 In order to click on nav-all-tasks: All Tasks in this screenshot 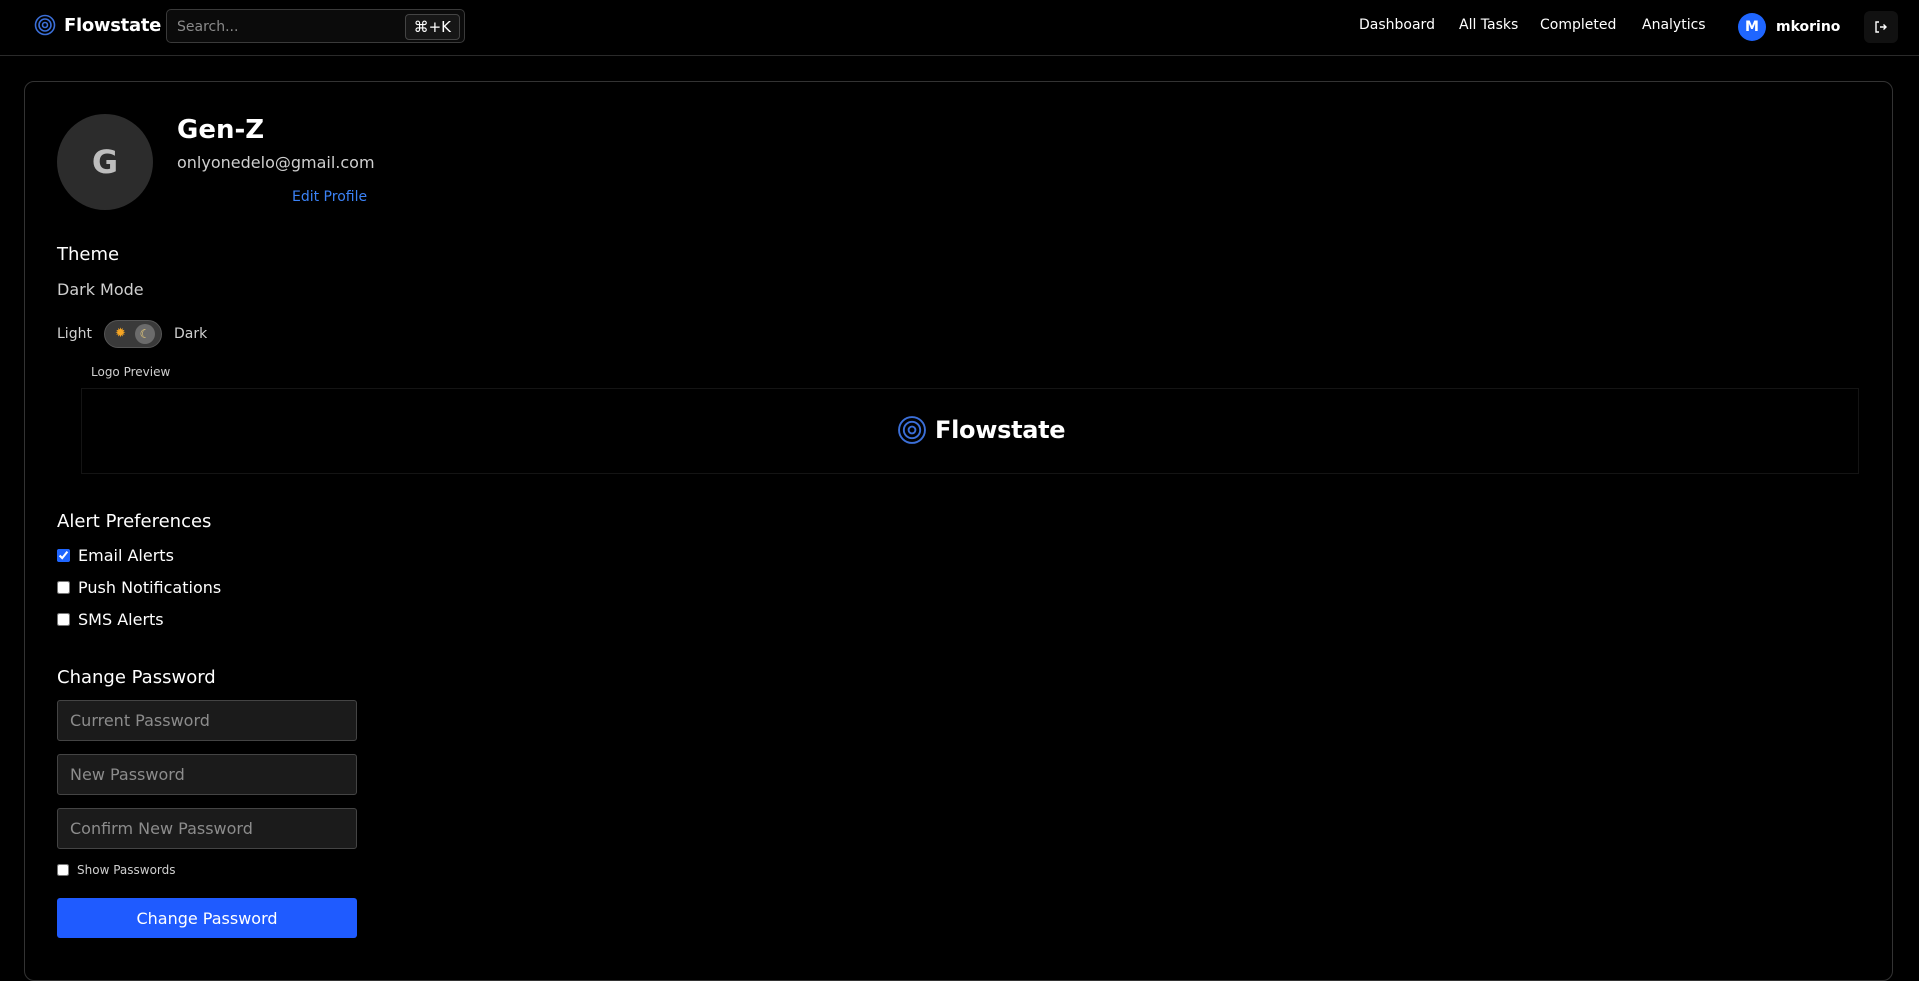, I will do `click(1488, 25)`.